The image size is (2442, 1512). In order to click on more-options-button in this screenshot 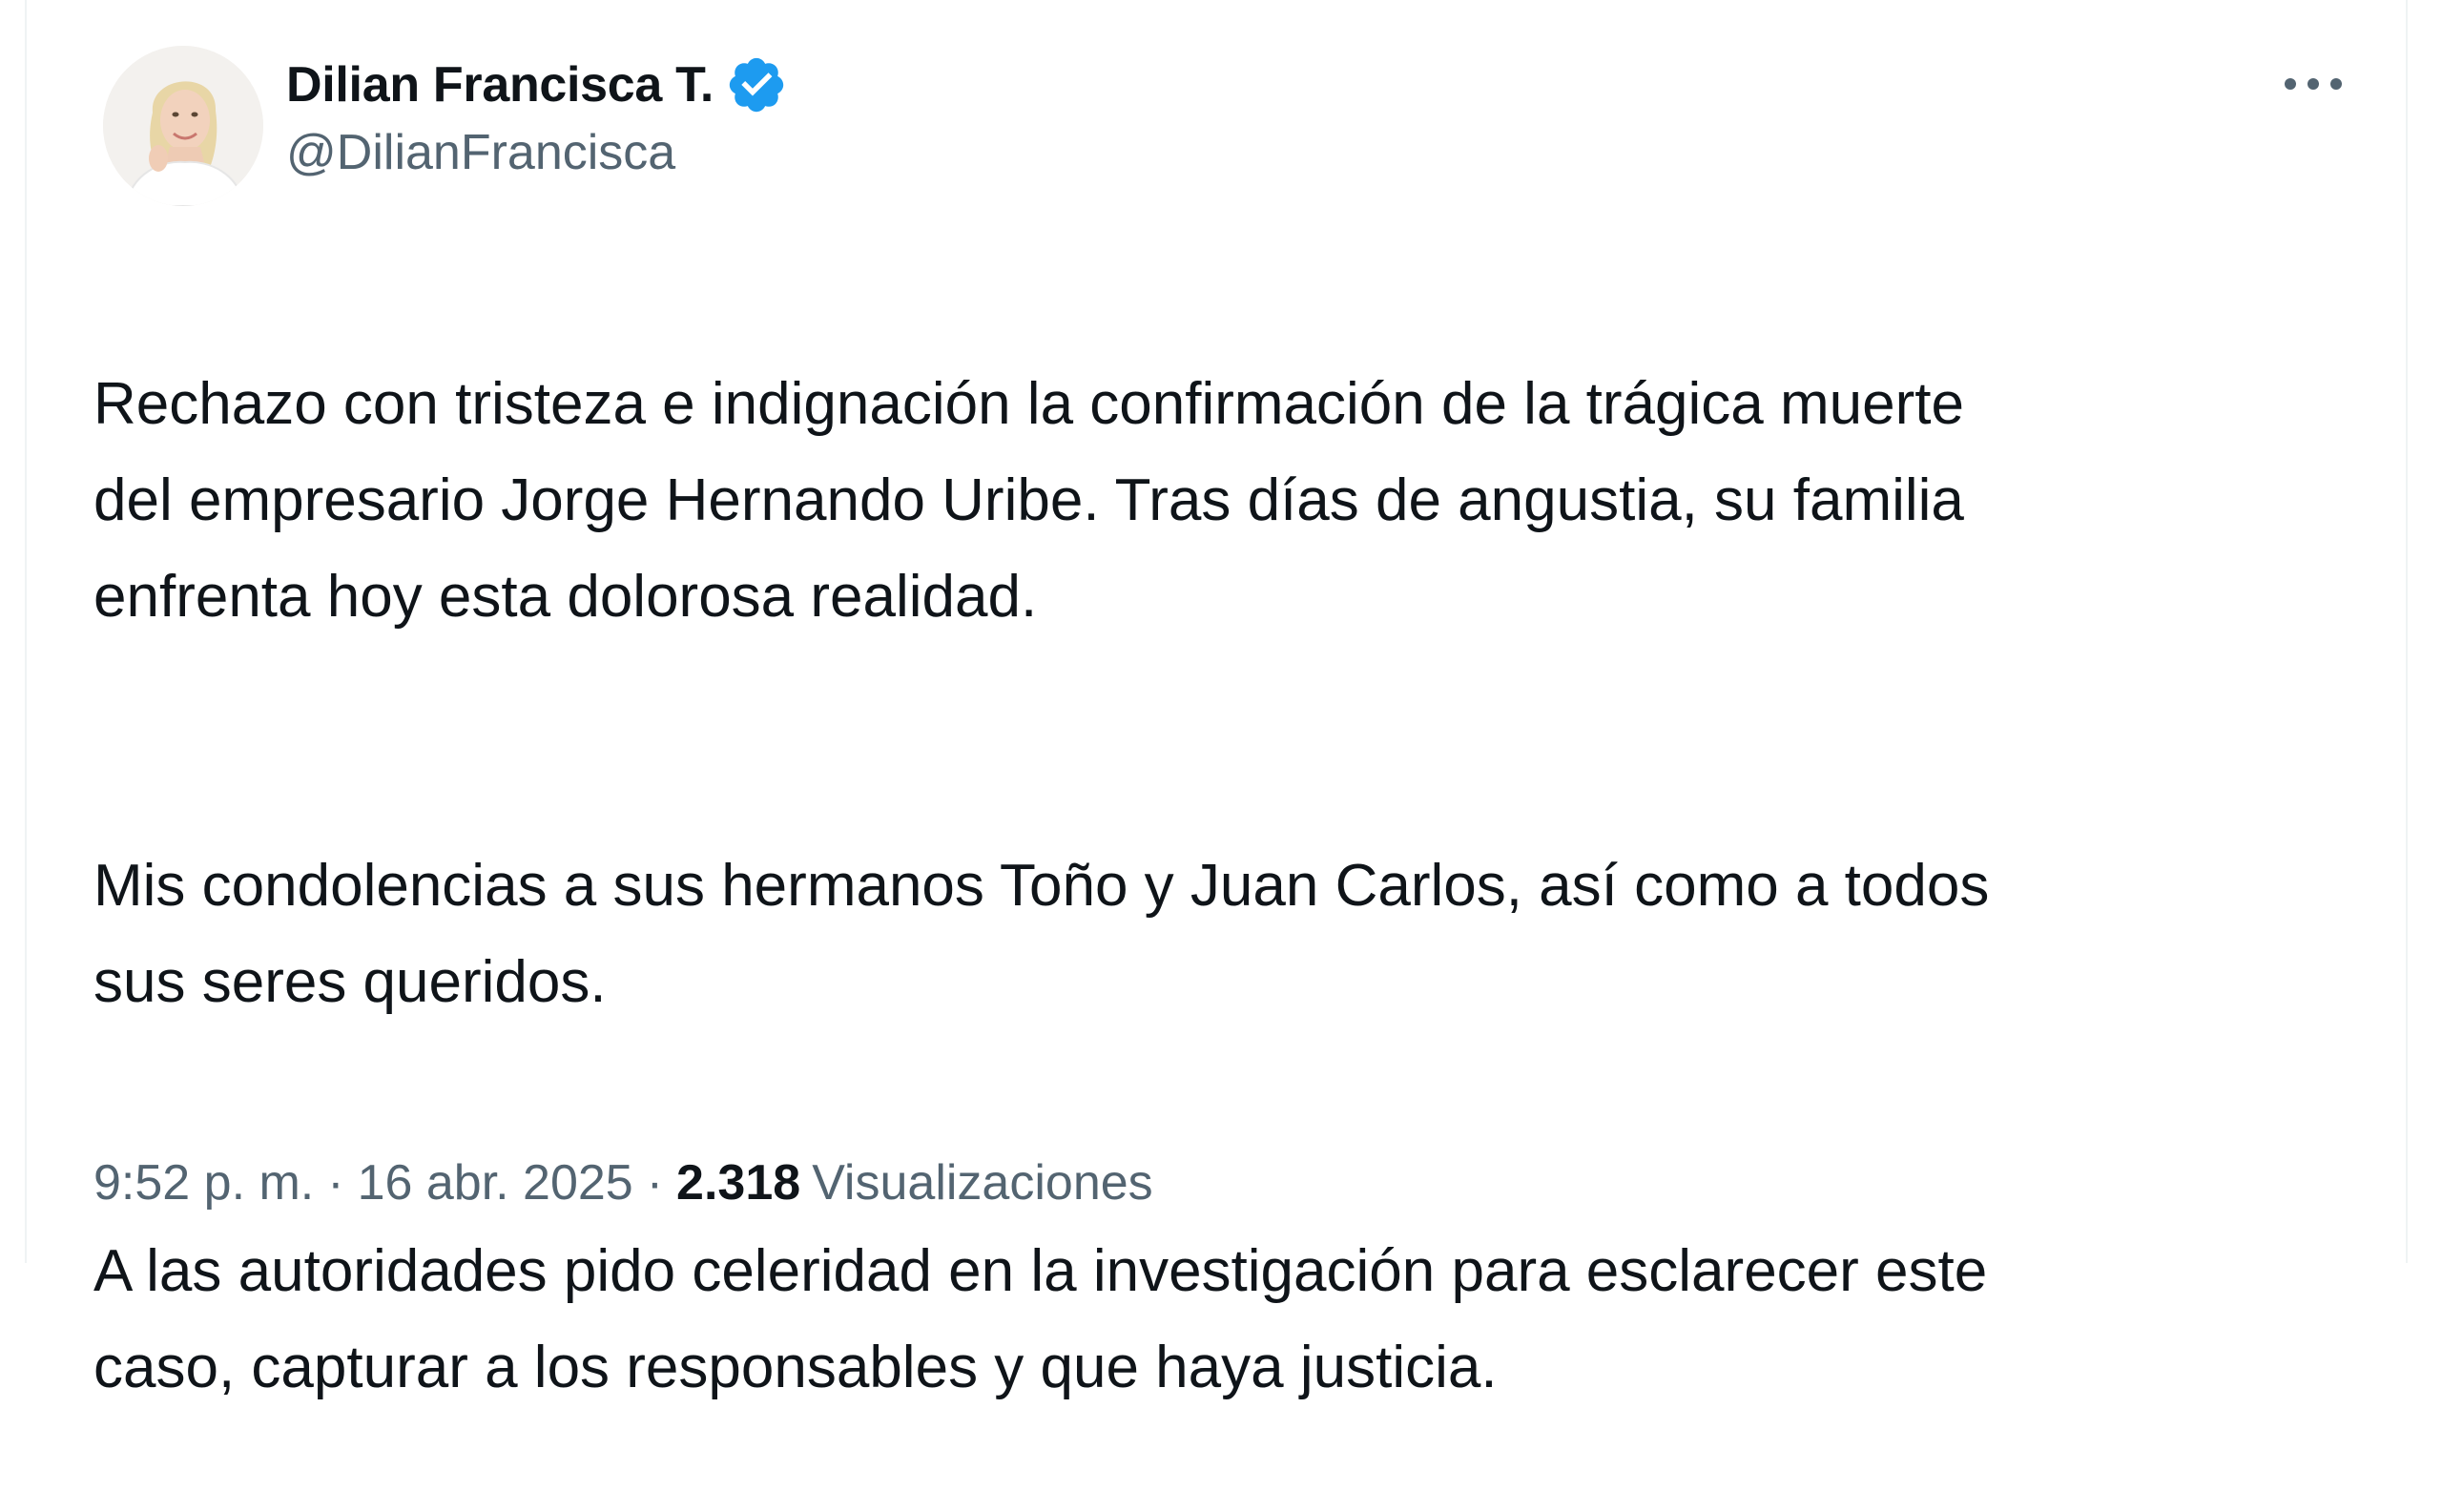, I will do `click(2313, 84)`.